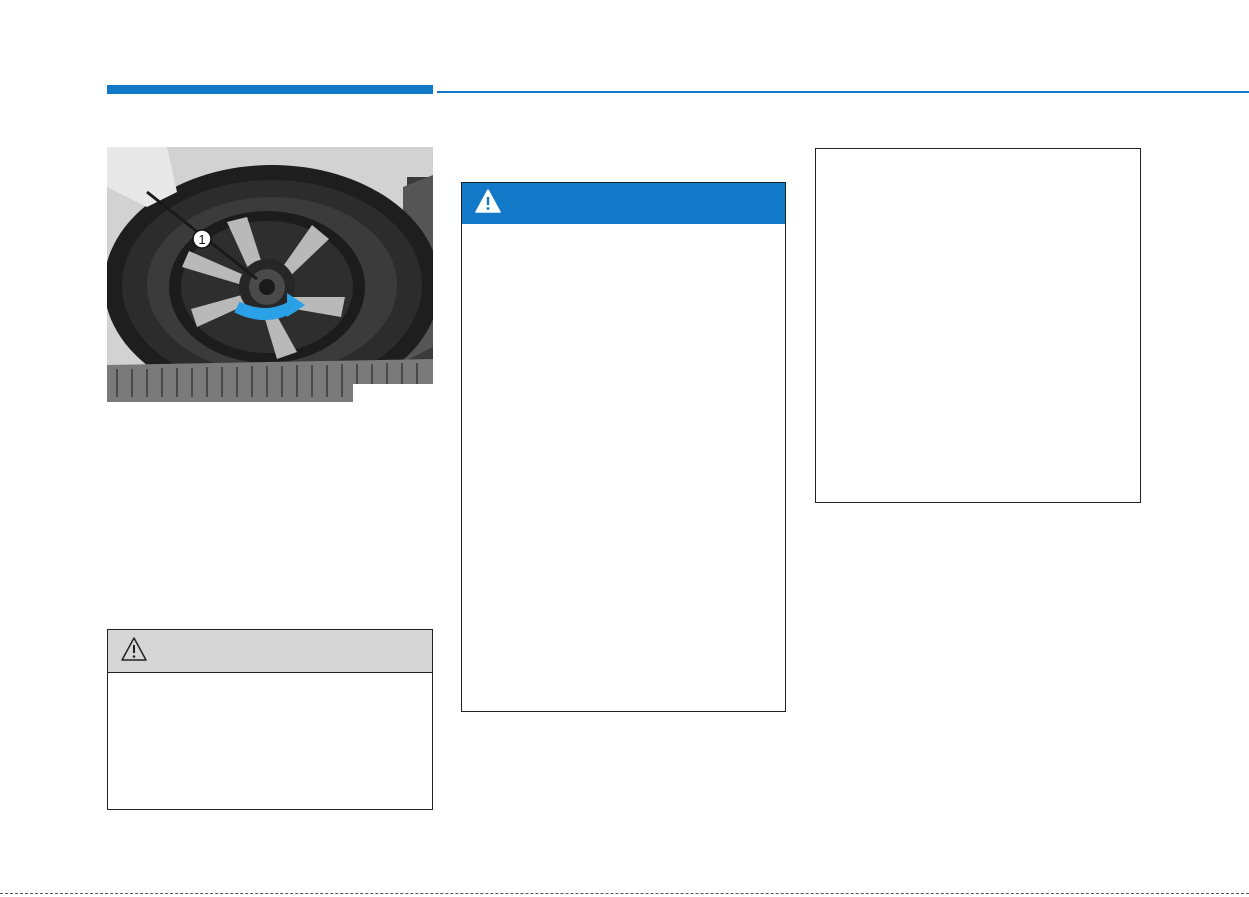 The image size is (1249, 897). I want to click on caution-box, so click(270, 719).